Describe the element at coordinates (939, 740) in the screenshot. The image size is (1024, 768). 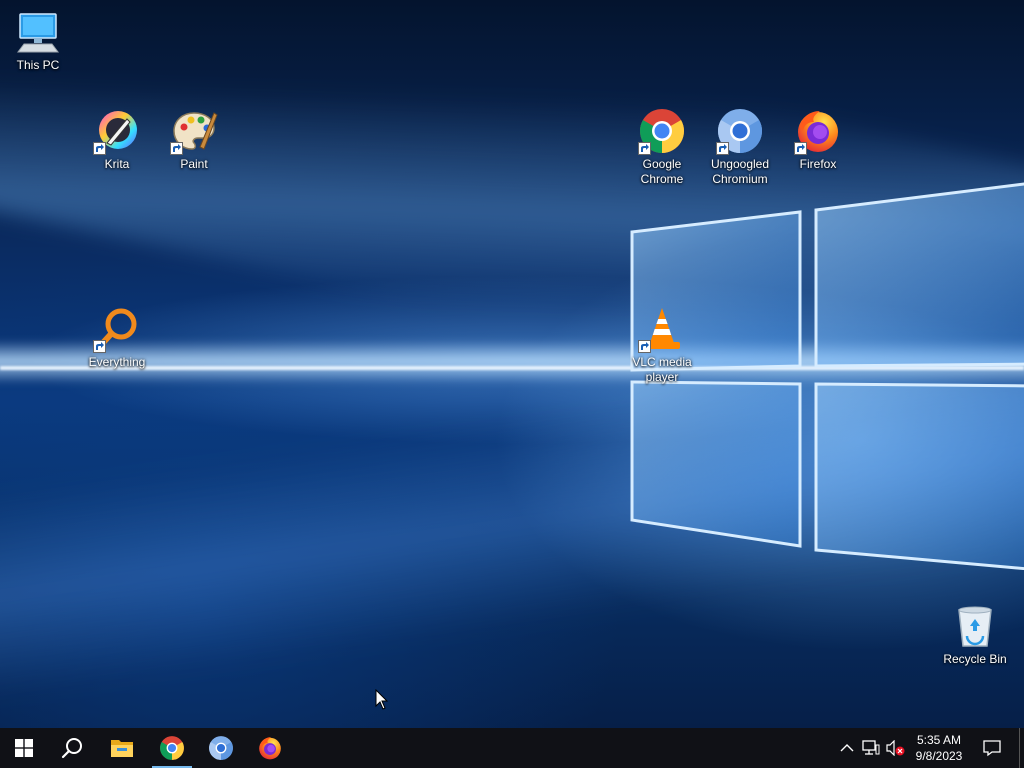
I see `clock-time: 5:35 AM` at that location.